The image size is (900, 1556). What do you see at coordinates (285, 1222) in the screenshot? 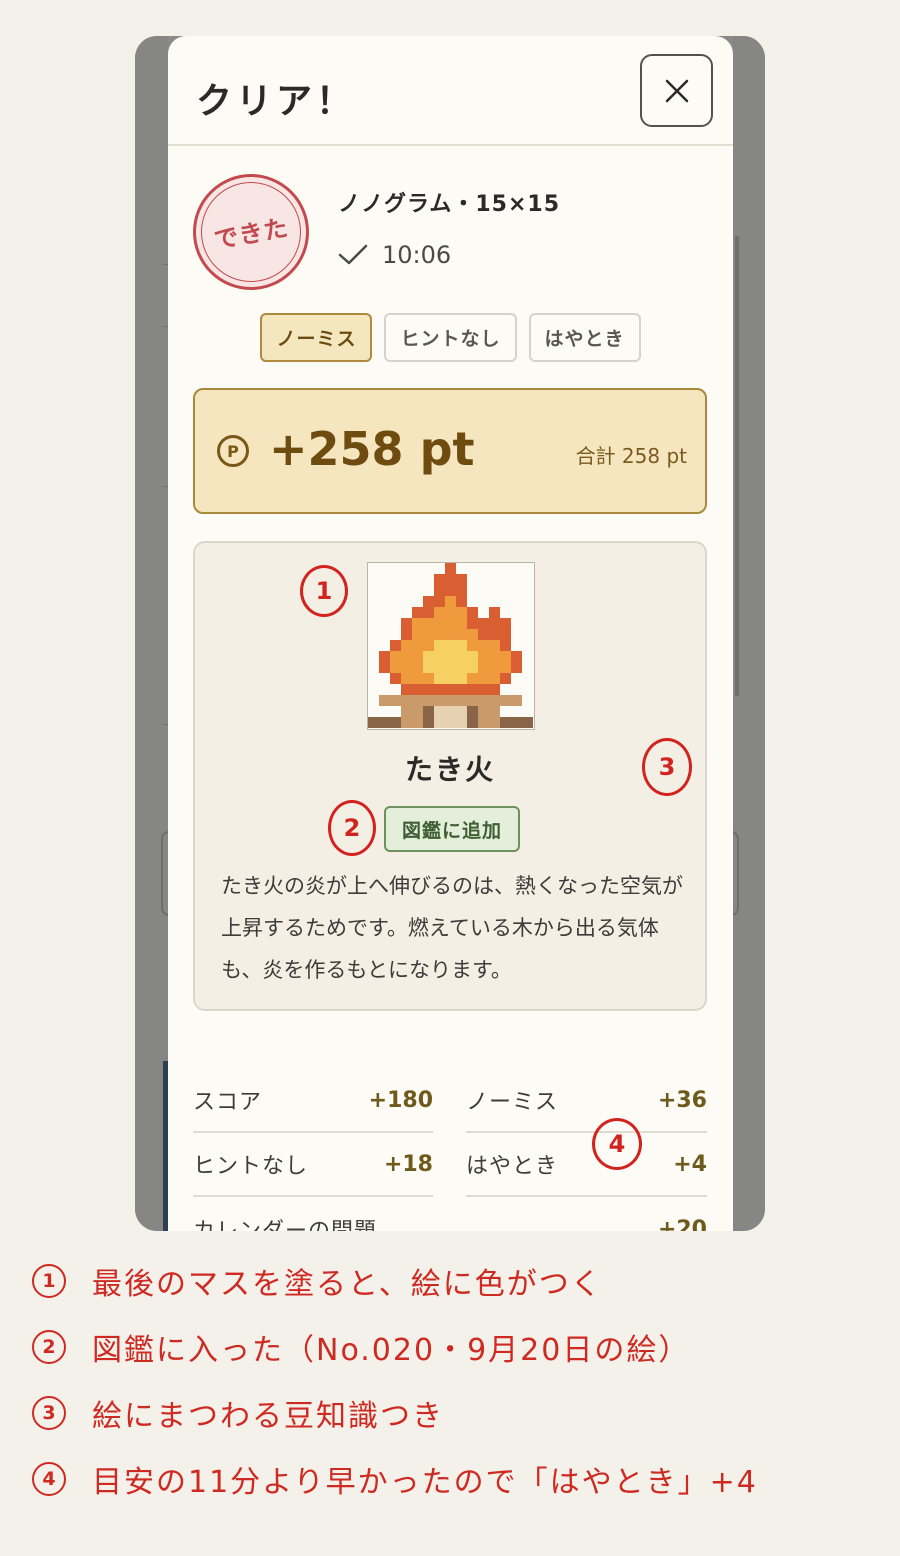
I see `score-row-label: カレンダーの問題` at bounding box center [285, 1222].